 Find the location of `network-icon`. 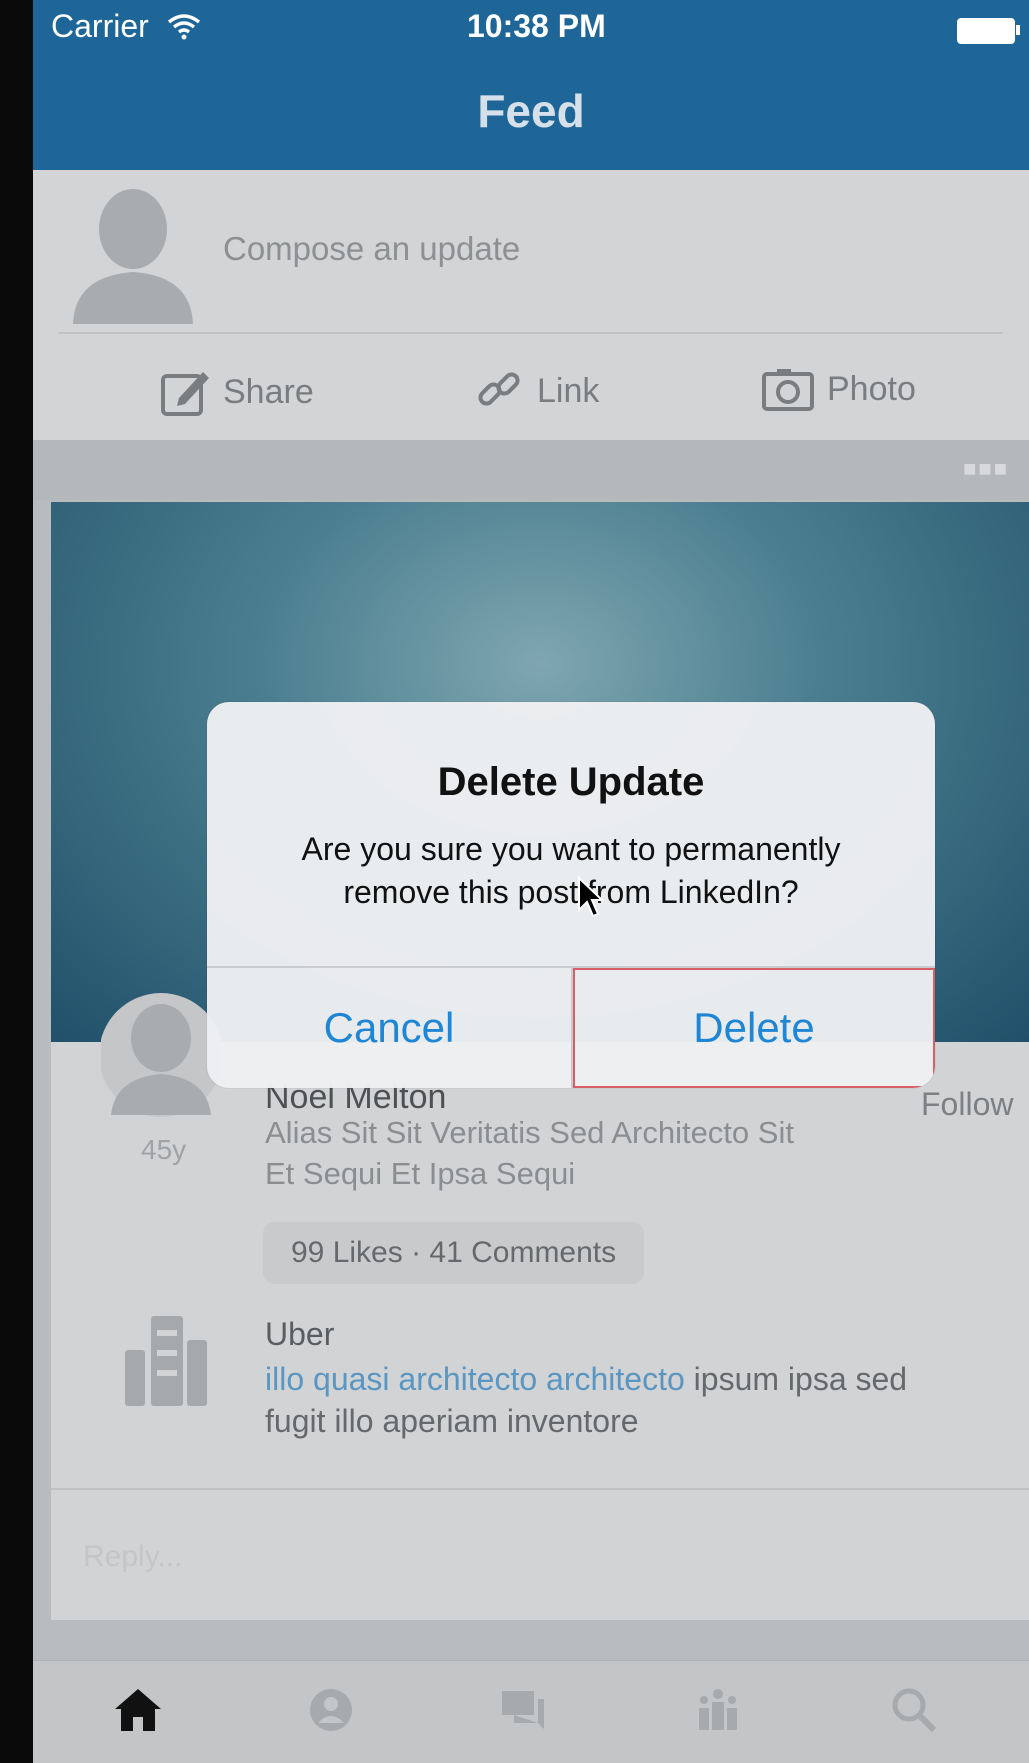

network-icon is located at coordinates (718, 1709).